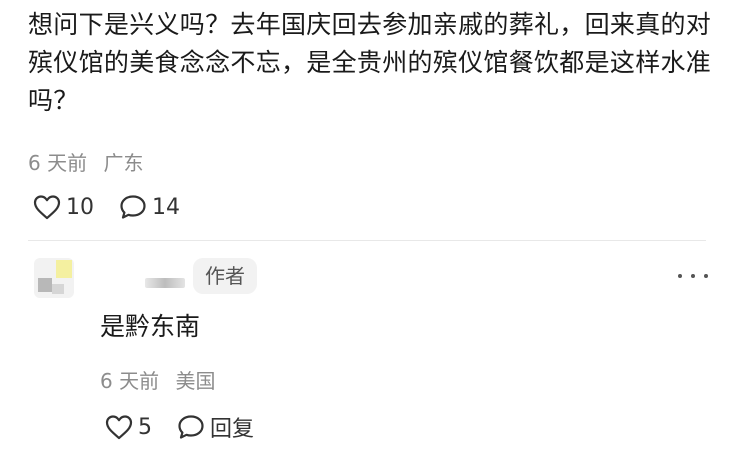  I want to click on reply-like-button: 5, so click(128, 427).